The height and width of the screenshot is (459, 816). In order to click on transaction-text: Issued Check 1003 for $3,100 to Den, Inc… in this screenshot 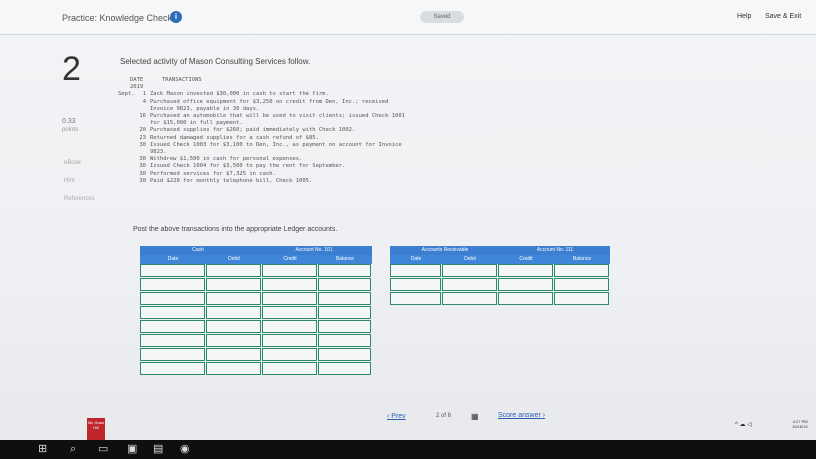, I will do `click(276, 144)`.